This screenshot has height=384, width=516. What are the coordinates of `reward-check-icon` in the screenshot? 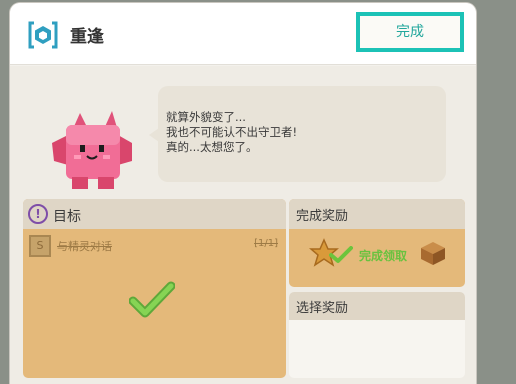 It's located at (341, 254).